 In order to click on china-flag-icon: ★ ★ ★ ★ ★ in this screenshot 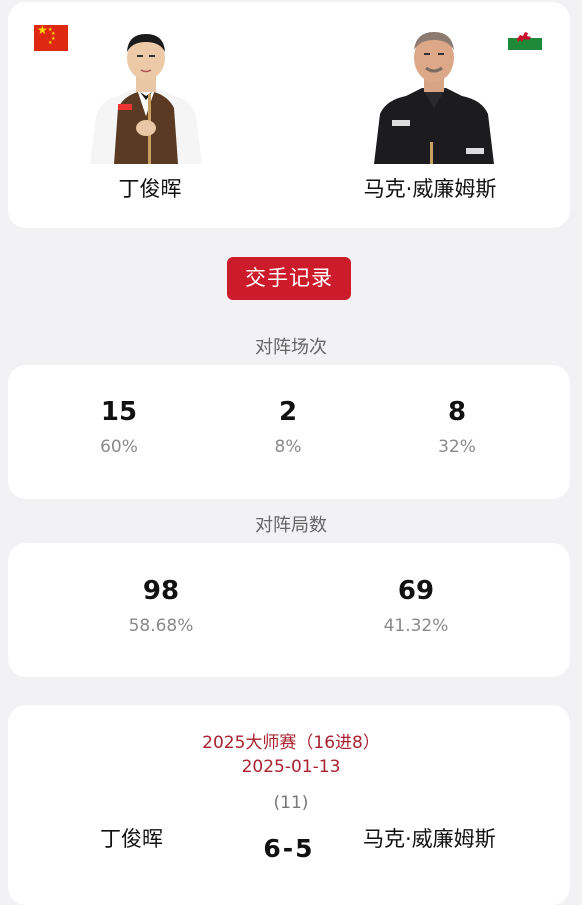, I will do `click(51, 37)`.